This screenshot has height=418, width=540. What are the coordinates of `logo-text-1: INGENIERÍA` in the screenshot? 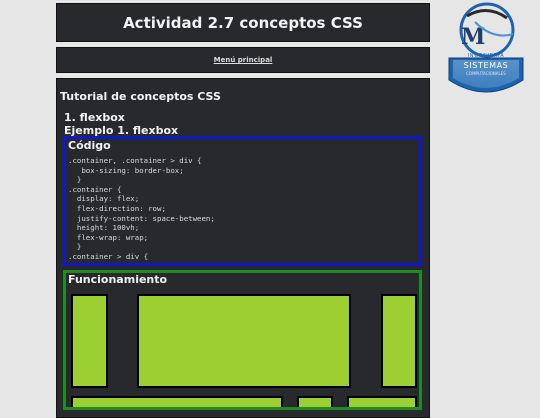 It's located at (486, 55).